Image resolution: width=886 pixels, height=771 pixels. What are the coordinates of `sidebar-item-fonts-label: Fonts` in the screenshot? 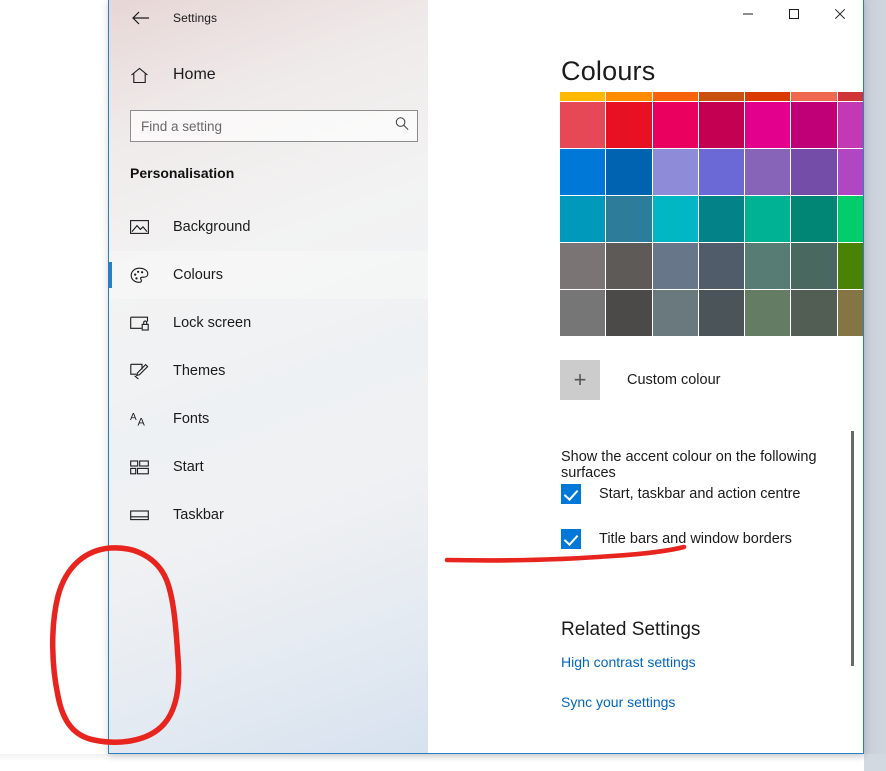 It's located at (191, 419).